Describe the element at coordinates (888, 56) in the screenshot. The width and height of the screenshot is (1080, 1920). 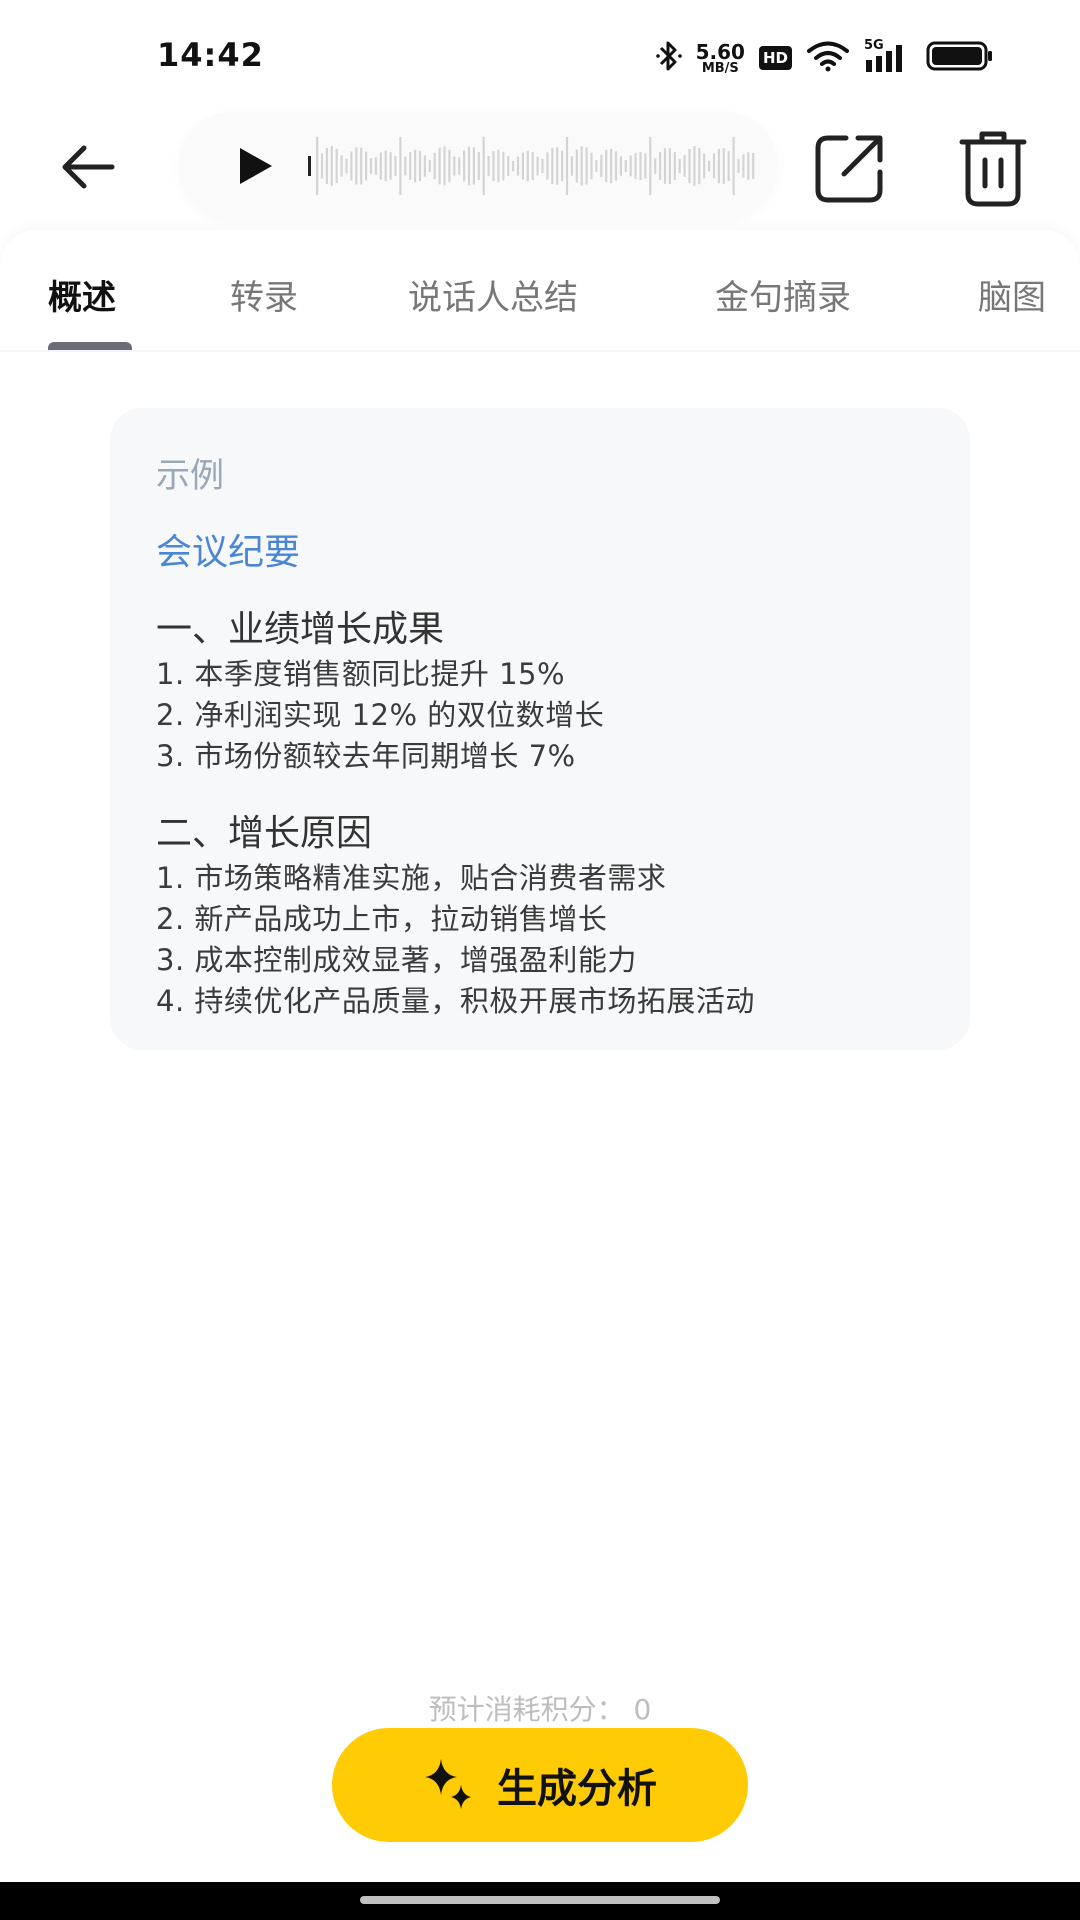
I see `cellular-signal-icon: 5G` at that location.